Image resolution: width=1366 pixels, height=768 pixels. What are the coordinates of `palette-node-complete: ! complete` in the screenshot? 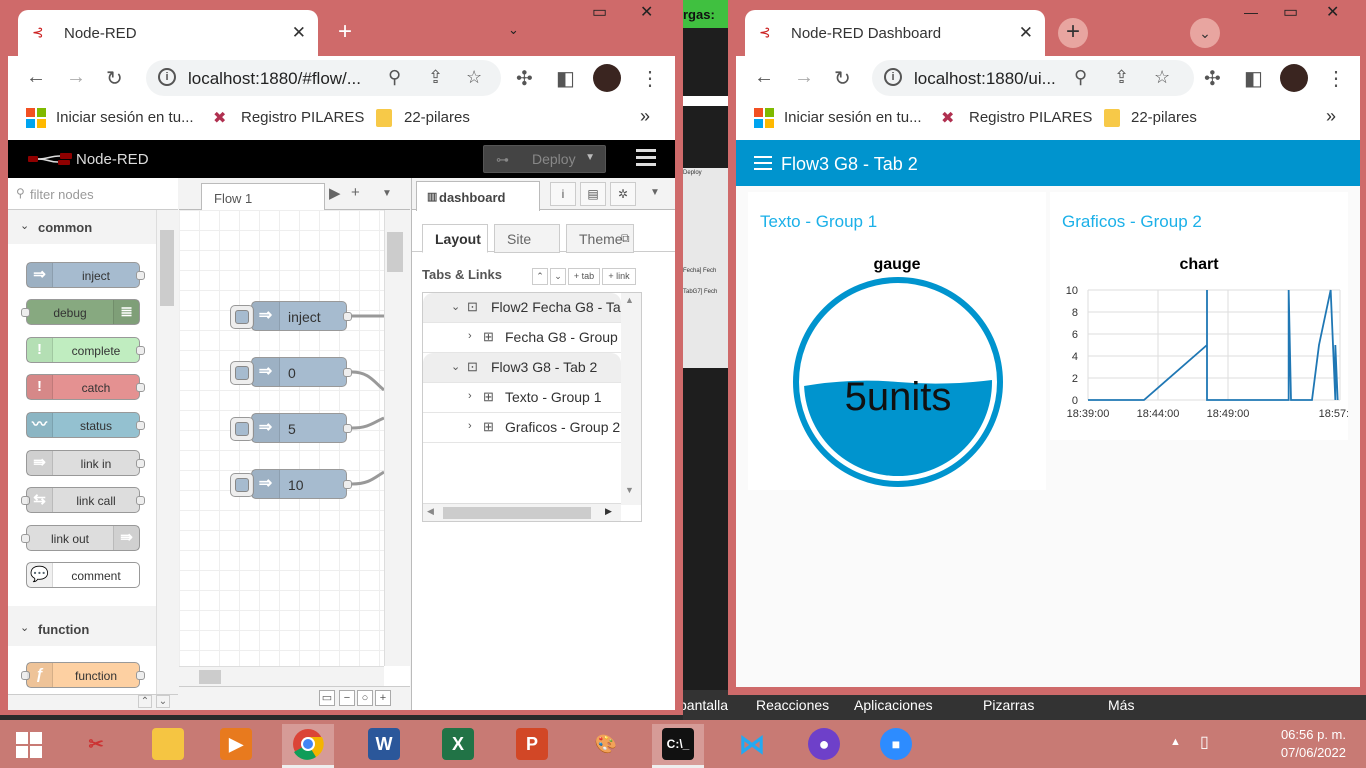 It's located at (85, 350).